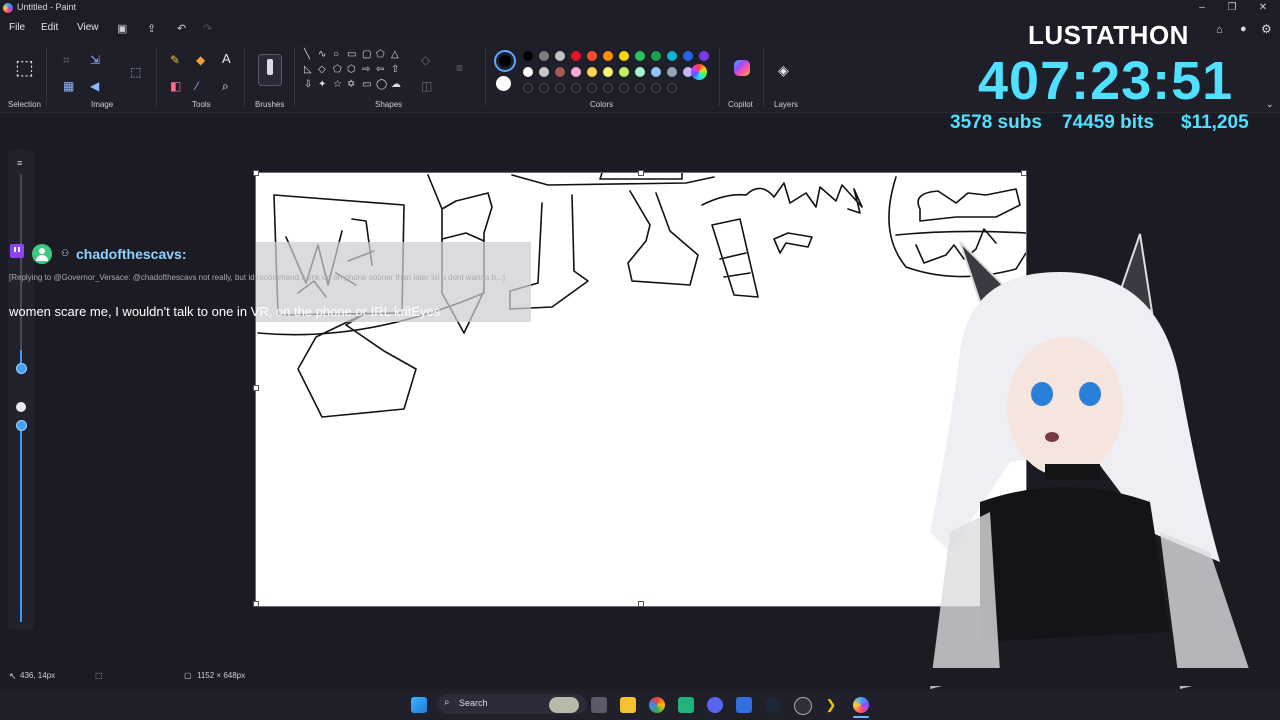 This screenshot has width=1280, height=720. Describe the element at coordinates (1270, 104) in the screenshot. I see `chevron-down-icon: ⌄` at that location.